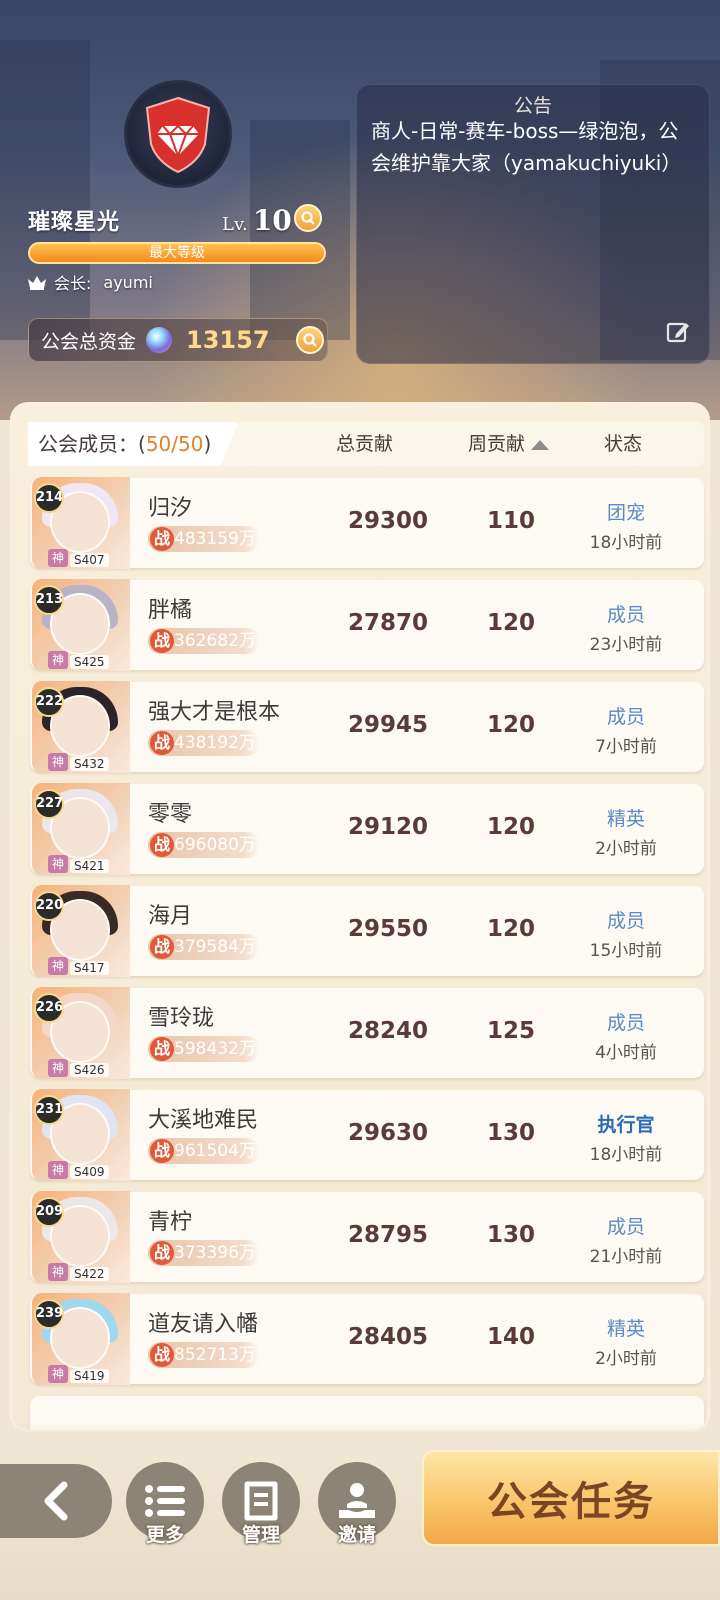 This screenshot has height=1600, width=720. What do you see at coordinates (170, 916) in the screenshot?
I see `member-name: 海月` at bounding box center [170, 916].